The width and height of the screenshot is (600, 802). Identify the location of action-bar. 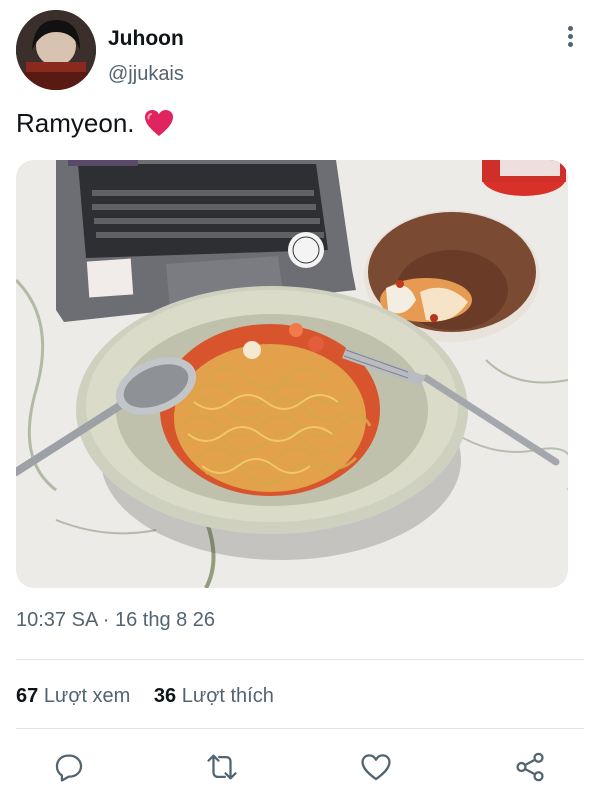
(300, 768).